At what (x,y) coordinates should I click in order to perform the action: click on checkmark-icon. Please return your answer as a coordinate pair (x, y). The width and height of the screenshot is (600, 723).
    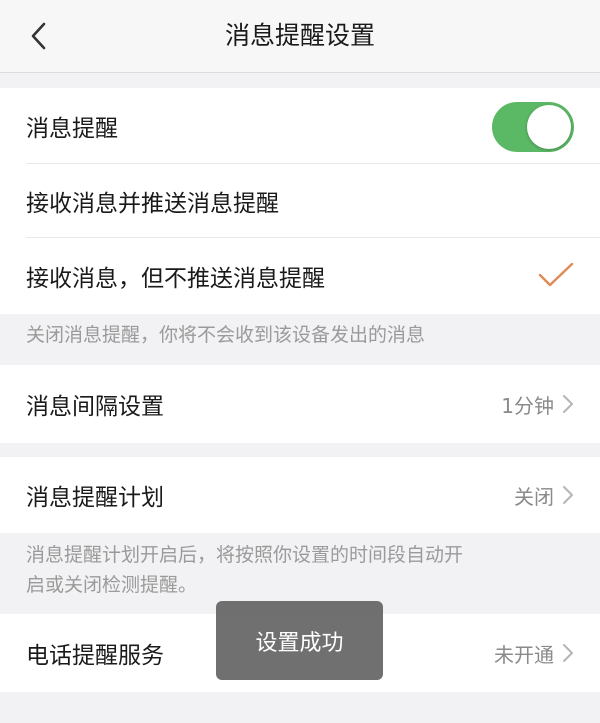
    Looking at the image, I should click on (556, 274).